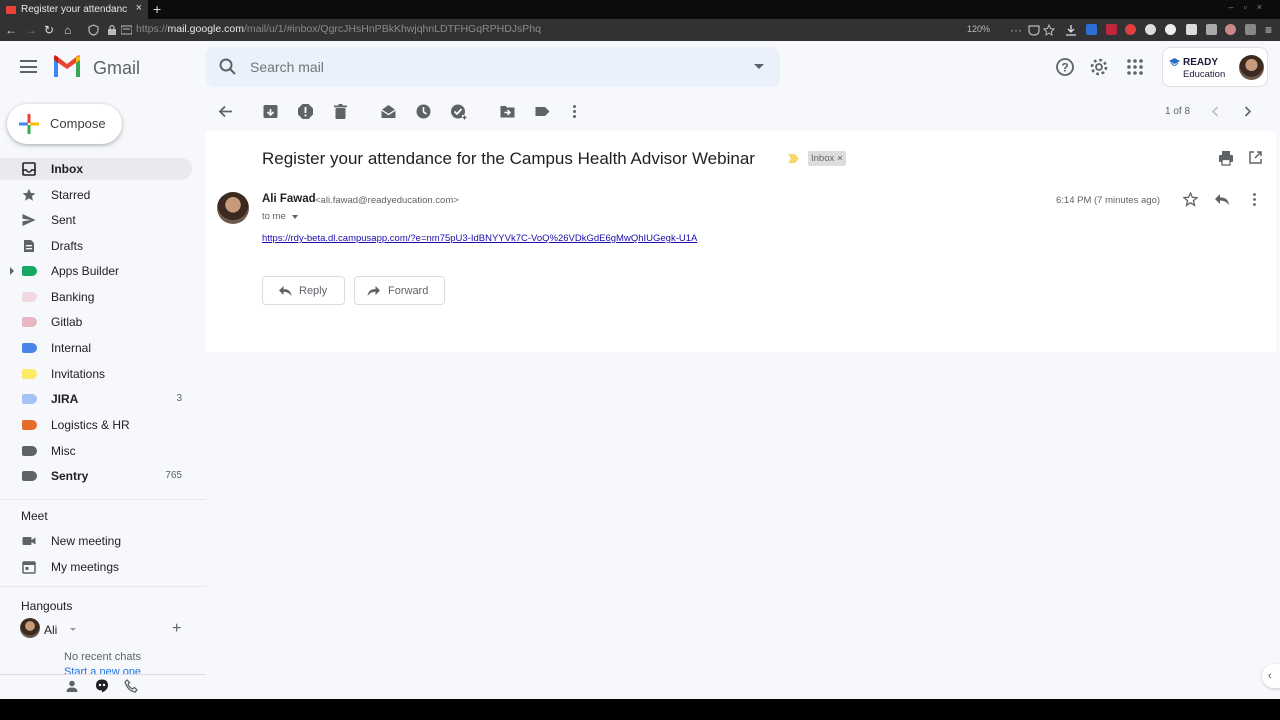 The height and width of the screenshot is (720, 1280). I want to click on search-input, so click(490, 67).